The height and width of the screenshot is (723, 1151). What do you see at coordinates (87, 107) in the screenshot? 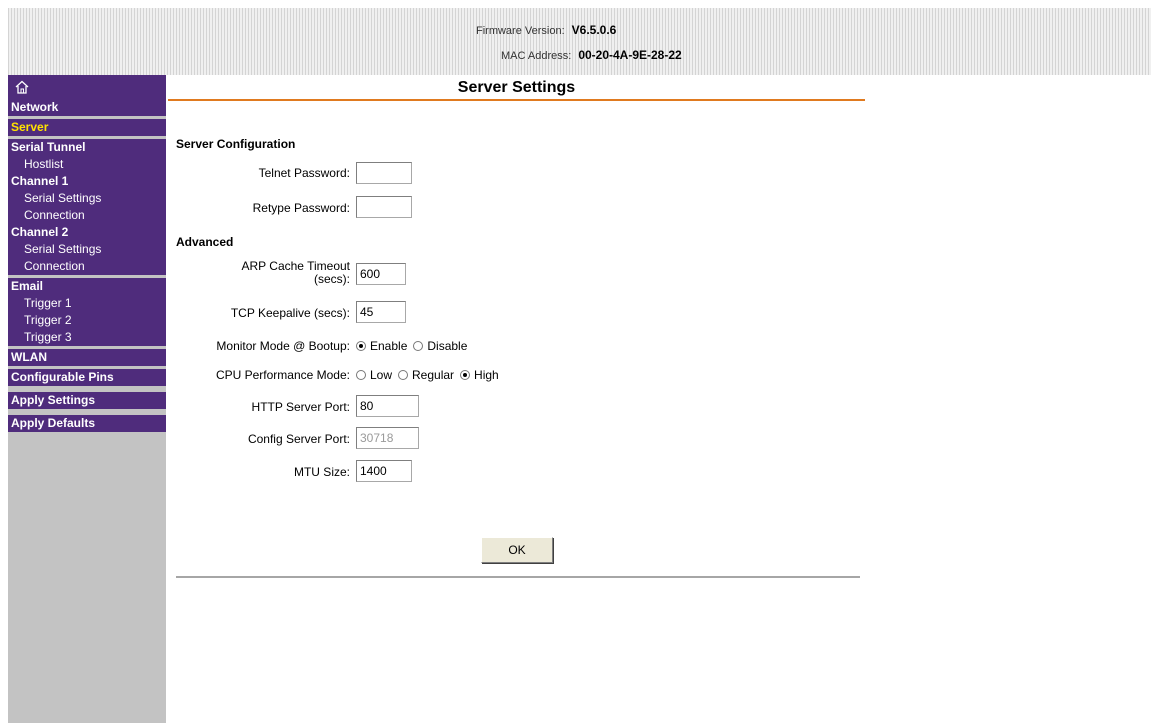
I see `sidebar-item-network: Network` at bounding box center [87, 107].